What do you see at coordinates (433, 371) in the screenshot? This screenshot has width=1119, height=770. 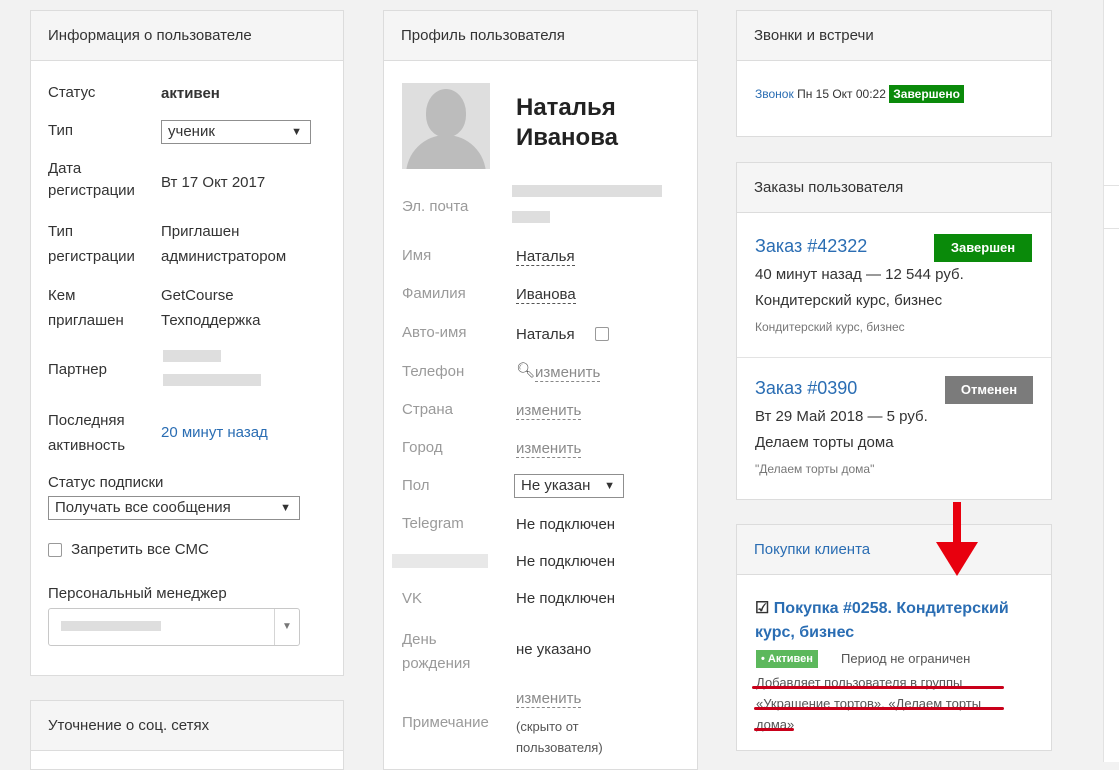 I see `phone-label: Телефон` at bounding box center [433, 371].